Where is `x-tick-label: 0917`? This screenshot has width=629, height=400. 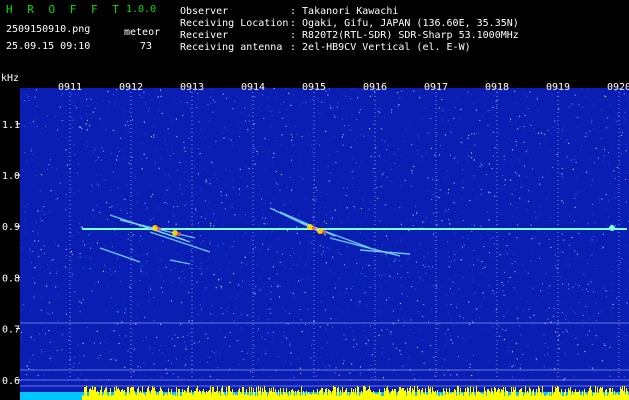 x-tick-label: 0917 is located at coordinates (436, 87).